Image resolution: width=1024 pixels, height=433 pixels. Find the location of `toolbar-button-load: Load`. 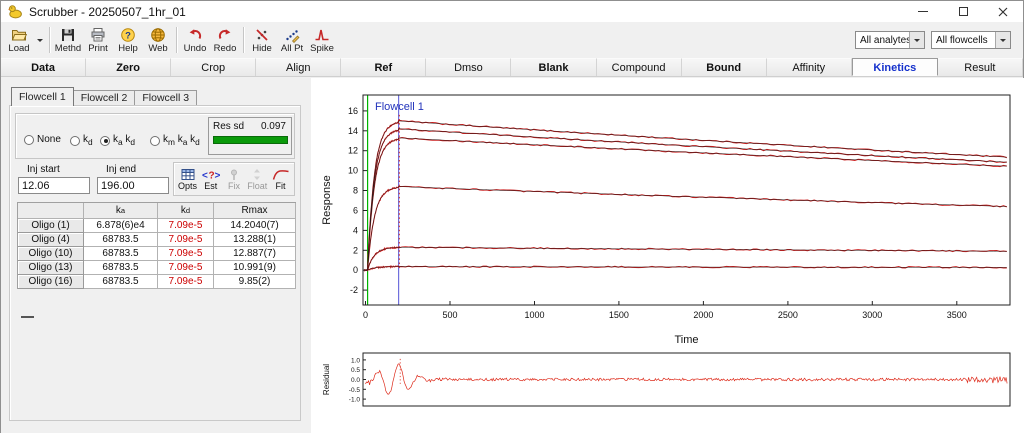

toolbar-button-load: Load is located at coordinates (19, 40).